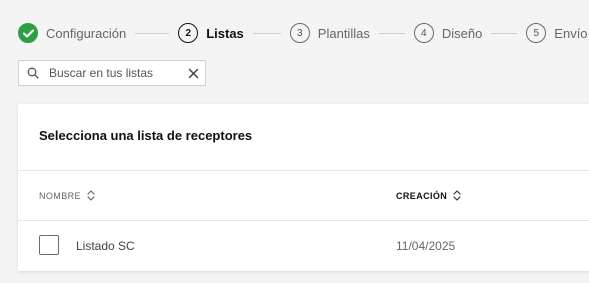  Describe the element at coordinates (299, 33) in the screenshot. I see `step-number: 3` at that location.